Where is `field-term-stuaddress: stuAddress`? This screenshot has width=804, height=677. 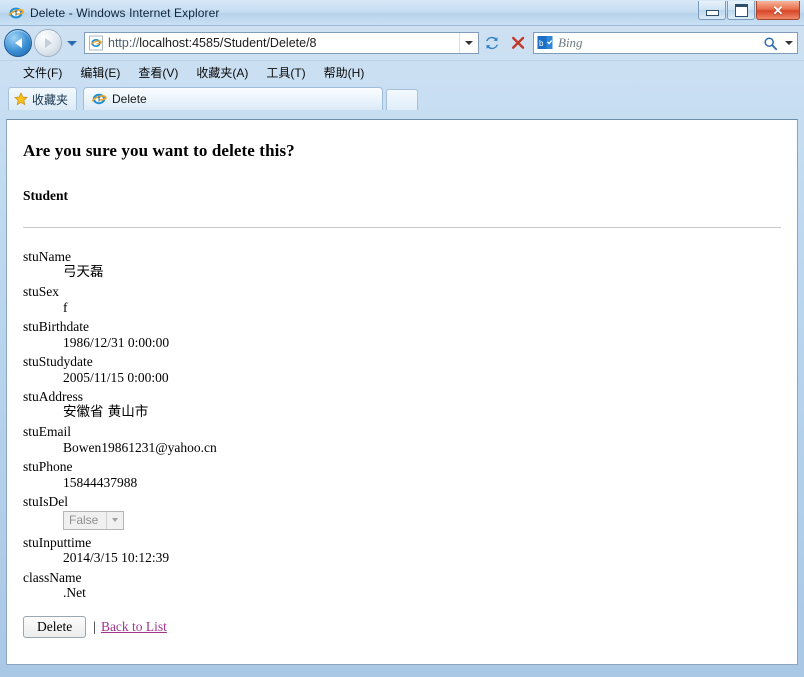 field-term-stuaddress: stuAddress is located at coordinates (53, 396).